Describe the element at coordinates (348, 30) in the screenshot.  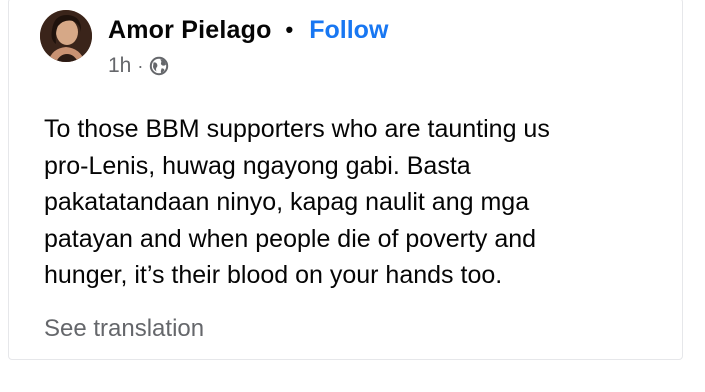
I see `follow-button: Follow` at that location.